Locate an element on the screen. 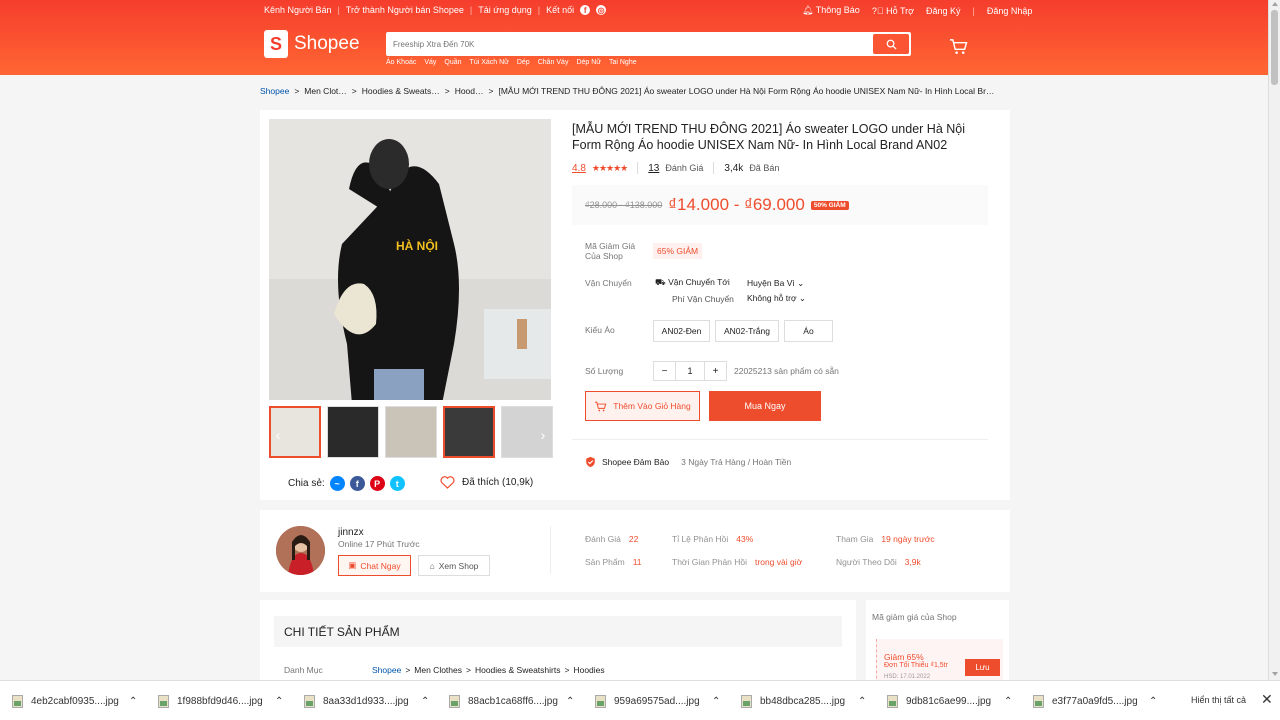  view-shop-button: ⌂ Xem Shop is located at coordinates (454, 565).